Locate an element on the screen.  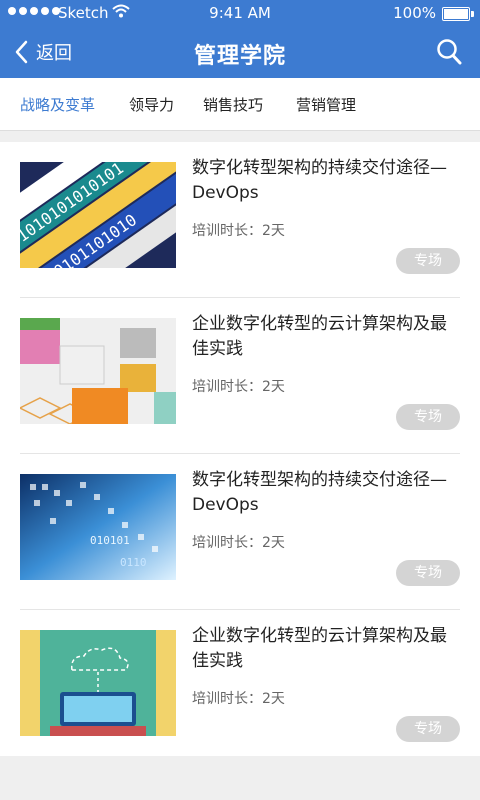
svg-text: 010101 is located at coordinates (110, 540).